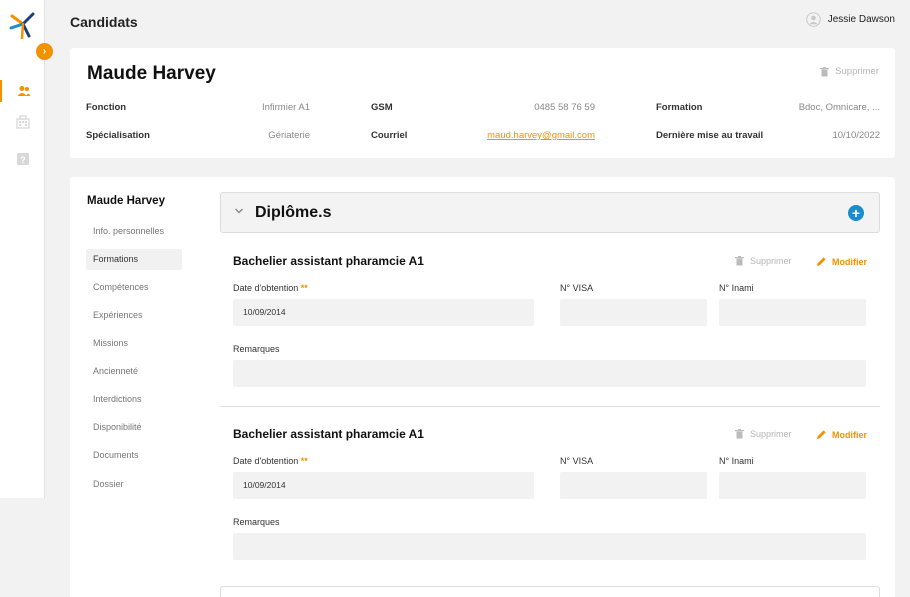 This screenshot has width=910, height=597. I want to click on last-work-label: Dernière mise au travail, so click(710, 135).